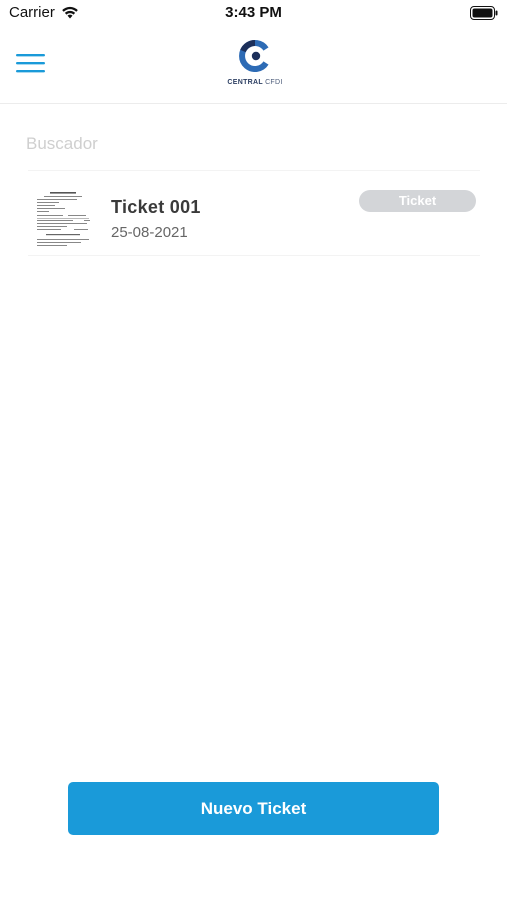  Describe the element at coordinates (254, 56) in the screenshot. I see `central-cfdi-logo-mark` at that location.